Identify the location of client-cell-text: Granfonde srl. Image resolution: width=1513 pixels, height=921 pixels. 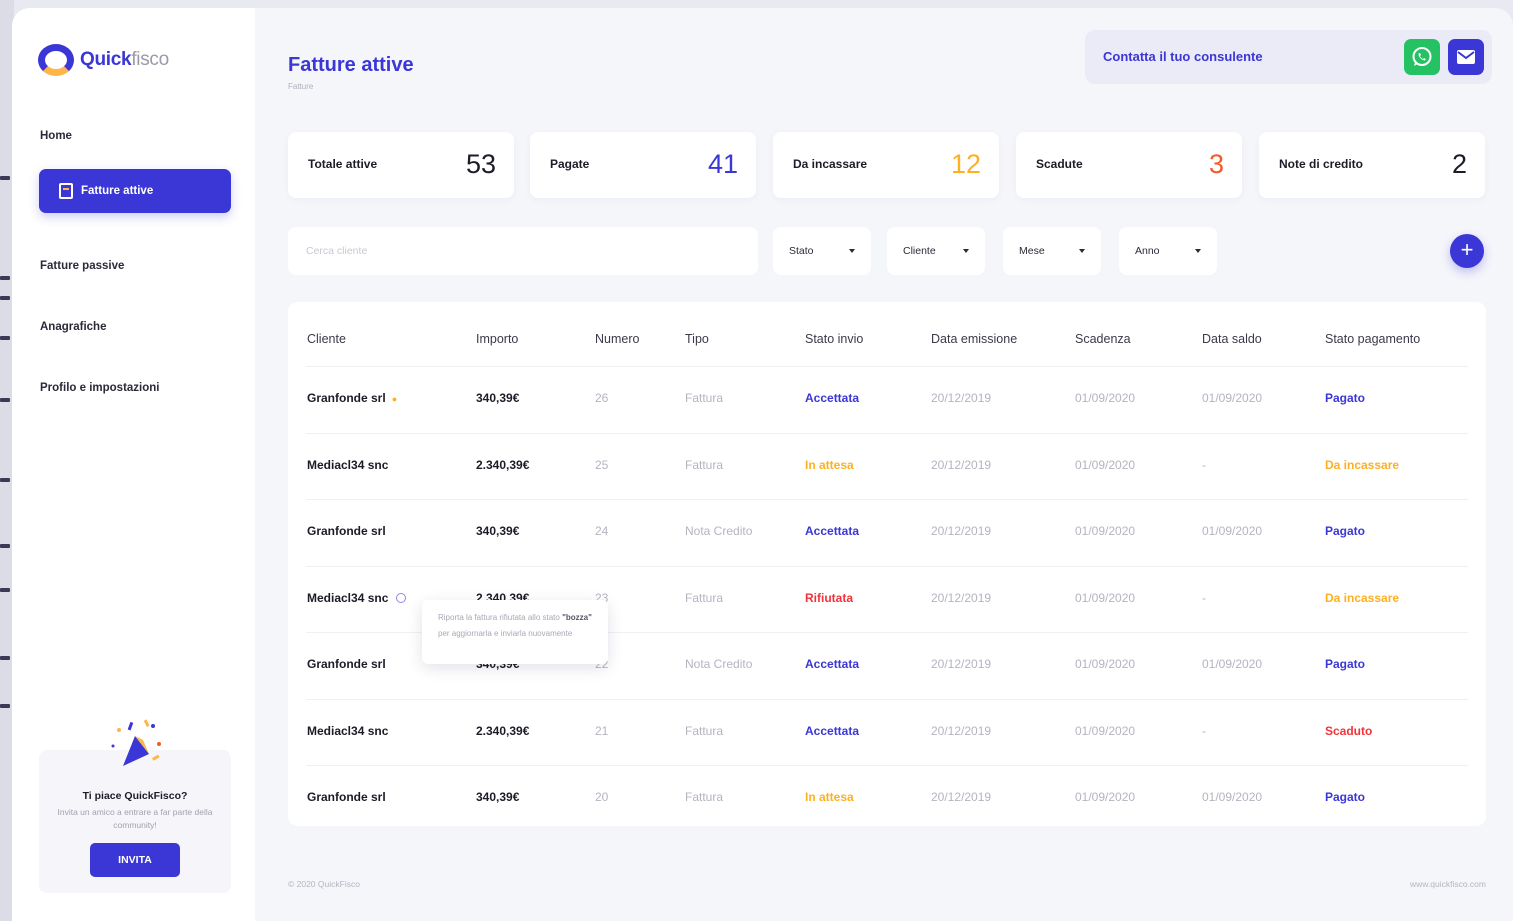
(346, 398).